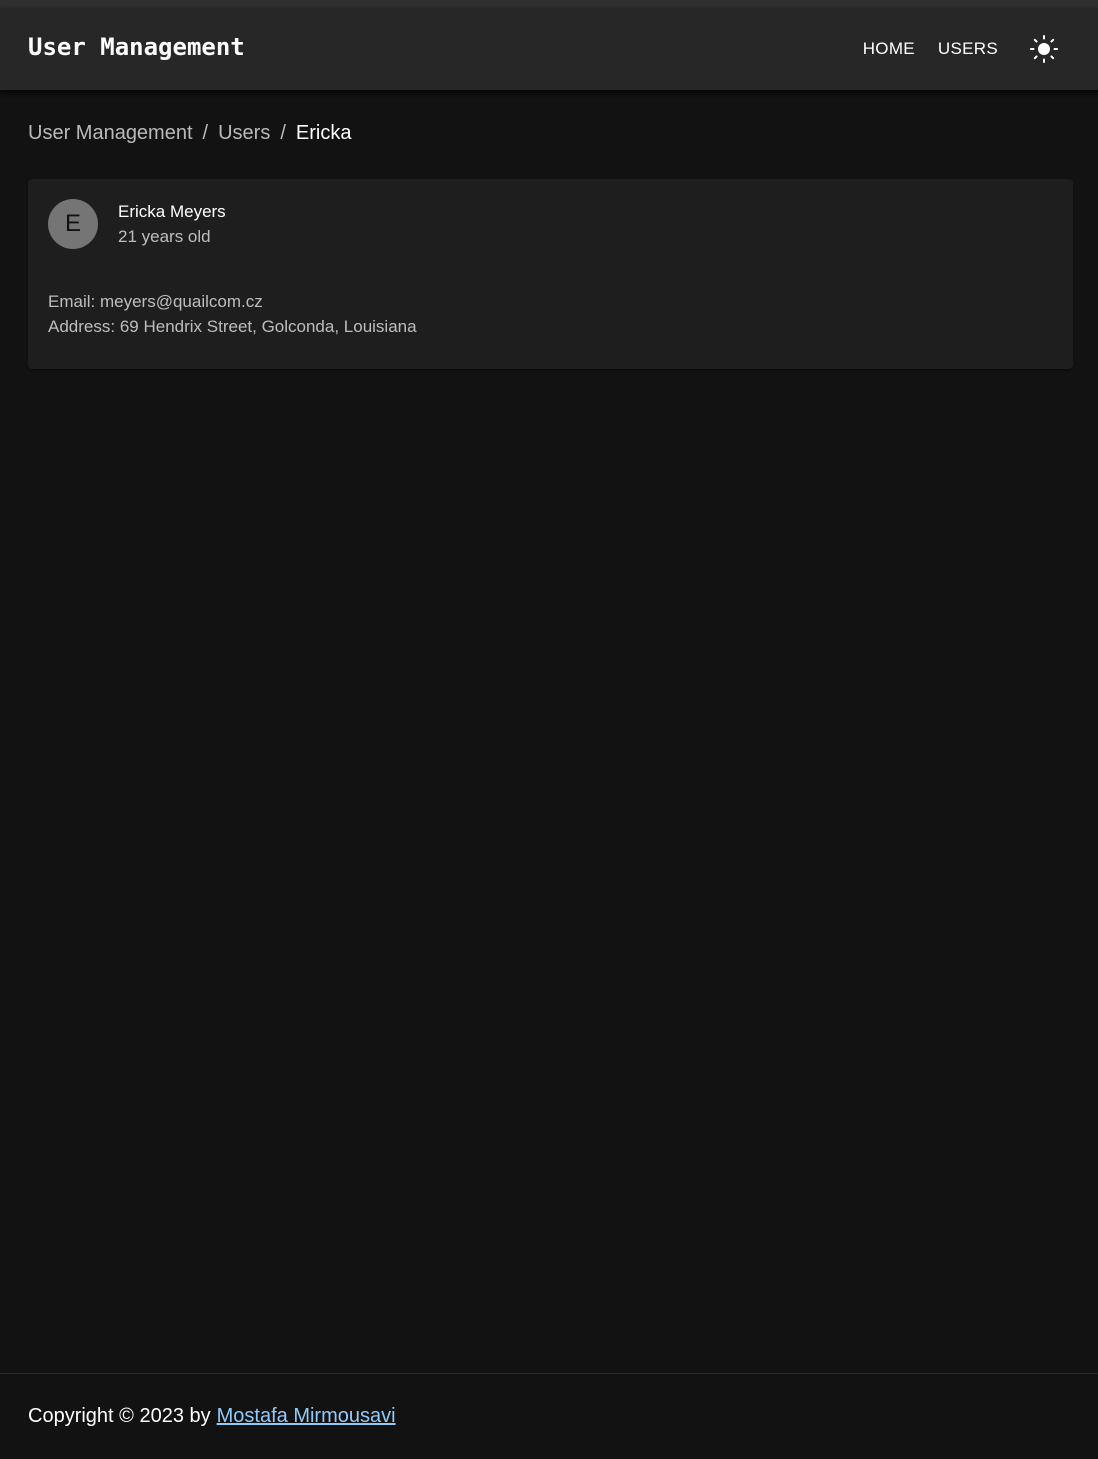 The width and height of the screenshot is (1098, 1459). Describe the element at coordinates (119, 1416) in the screenshot. I see `footer-copyright: Copyright © 2023 by` at that location.